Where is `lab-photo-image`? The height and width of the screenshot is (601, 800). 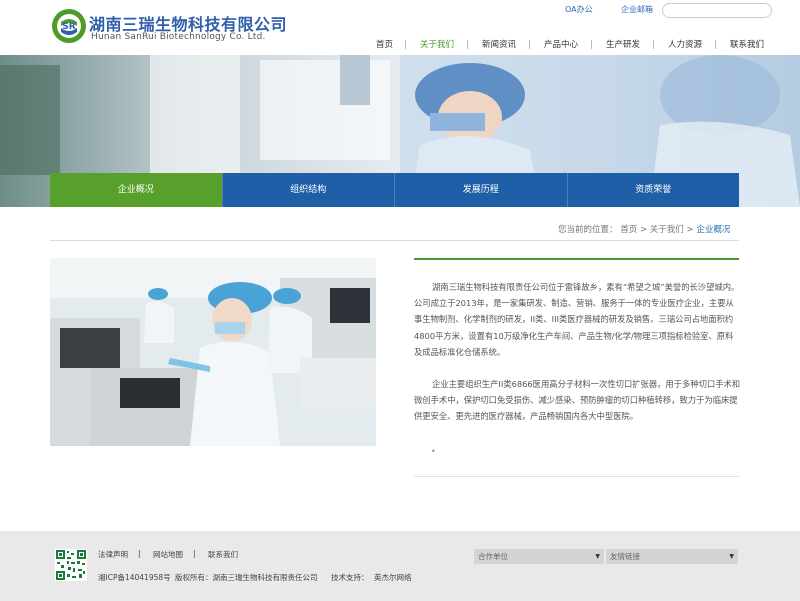 lab-photo-image is located at coordinates (213, 352).